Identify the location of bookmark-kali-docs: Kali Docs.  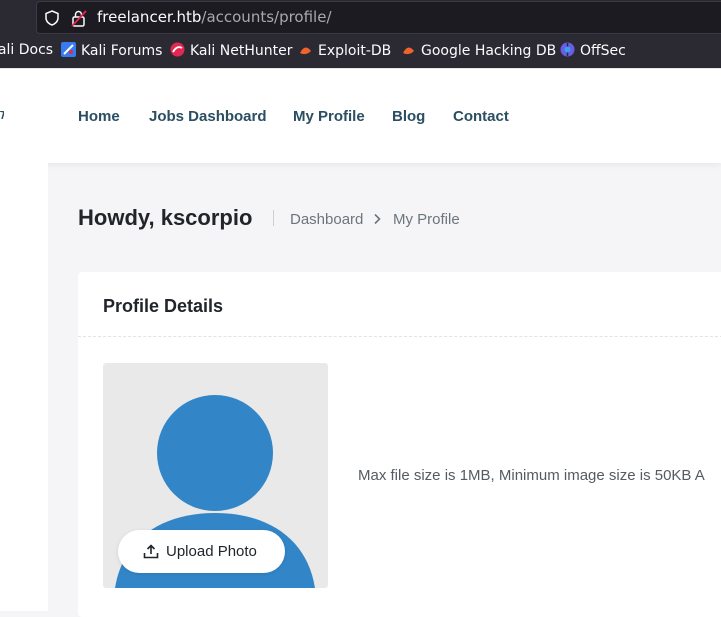
(26, 50).